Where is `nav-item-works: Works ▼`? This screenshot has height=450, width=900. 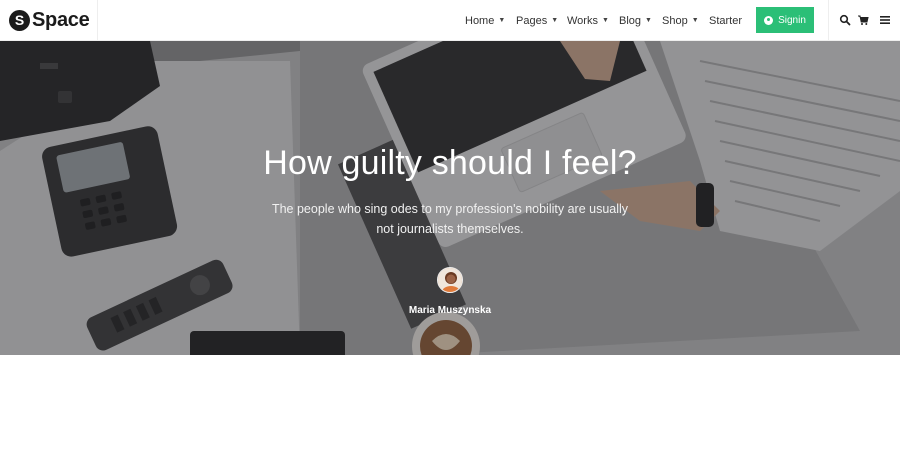
nav-item-works: Works ▼ is located at coordinates (588, 21).